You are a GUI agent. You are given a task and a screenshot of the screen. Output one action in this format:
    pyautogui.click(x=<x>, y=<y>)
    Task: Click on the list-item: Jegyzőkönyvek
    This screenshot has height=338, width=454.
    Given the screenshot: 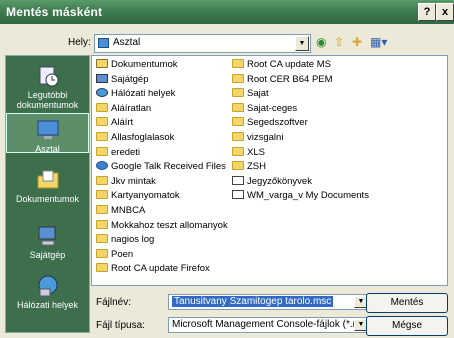 What is the action you would take?
    pyautogui.click(x=272, y=181)
    